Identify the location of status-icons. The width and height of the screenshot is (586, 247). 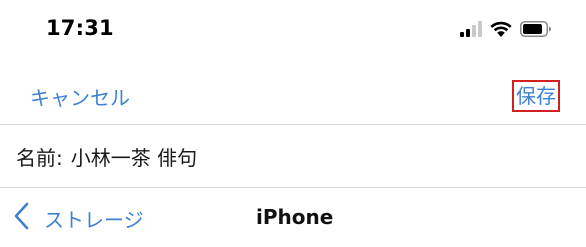
(506, 31).